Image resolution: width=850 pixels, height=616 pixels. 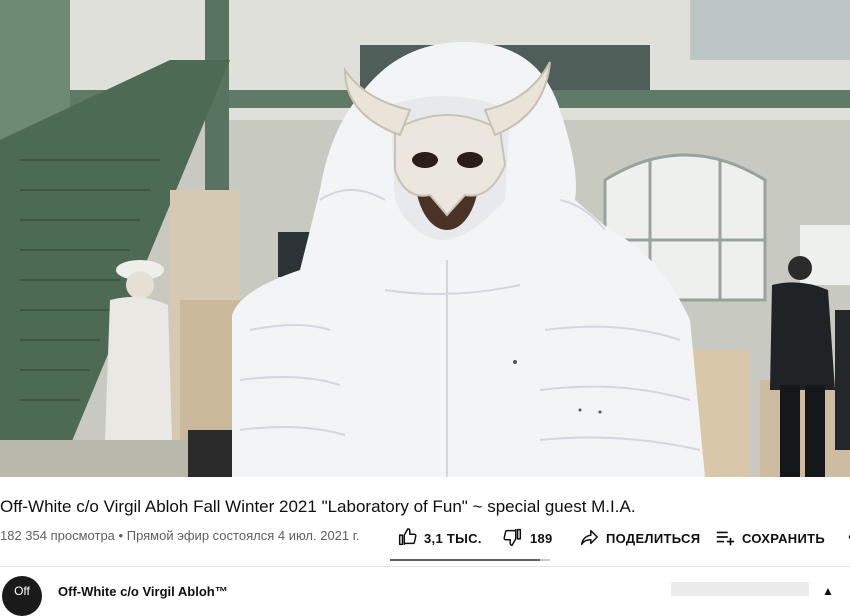 I want to click on action-bar: 3,1 ТЫС. 189 ПОДЕЛИТЬСЯ СОХРАНИТЬ ···, so click(x=620, y=538).